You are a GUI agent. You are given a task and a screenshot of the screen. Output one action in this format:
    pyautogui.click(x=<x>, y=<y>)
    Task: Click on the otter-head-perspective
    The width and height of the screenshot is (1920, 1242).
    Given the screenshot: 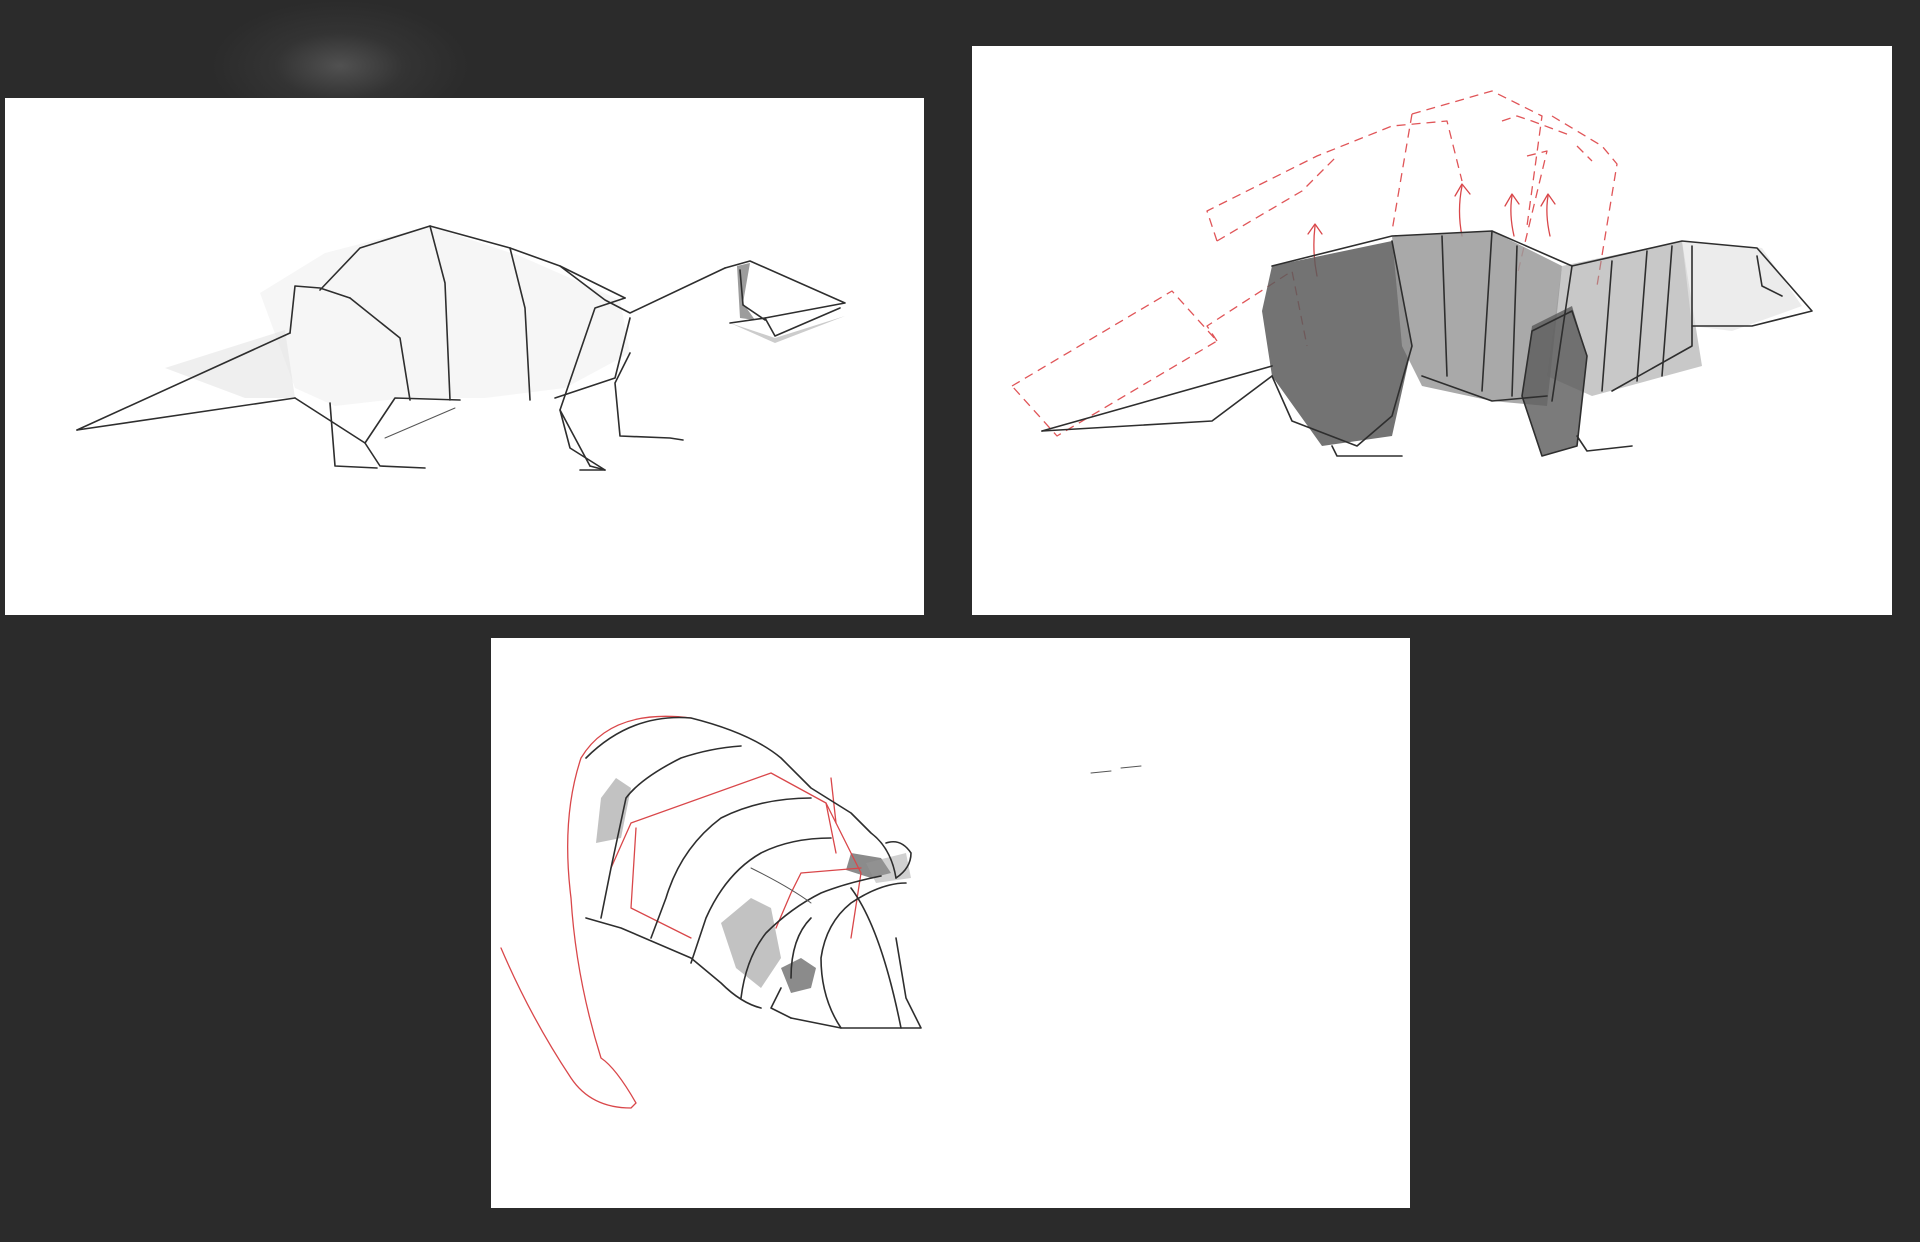 What is the action you would take?
    pyautogui.click(x=821, y=912)
    